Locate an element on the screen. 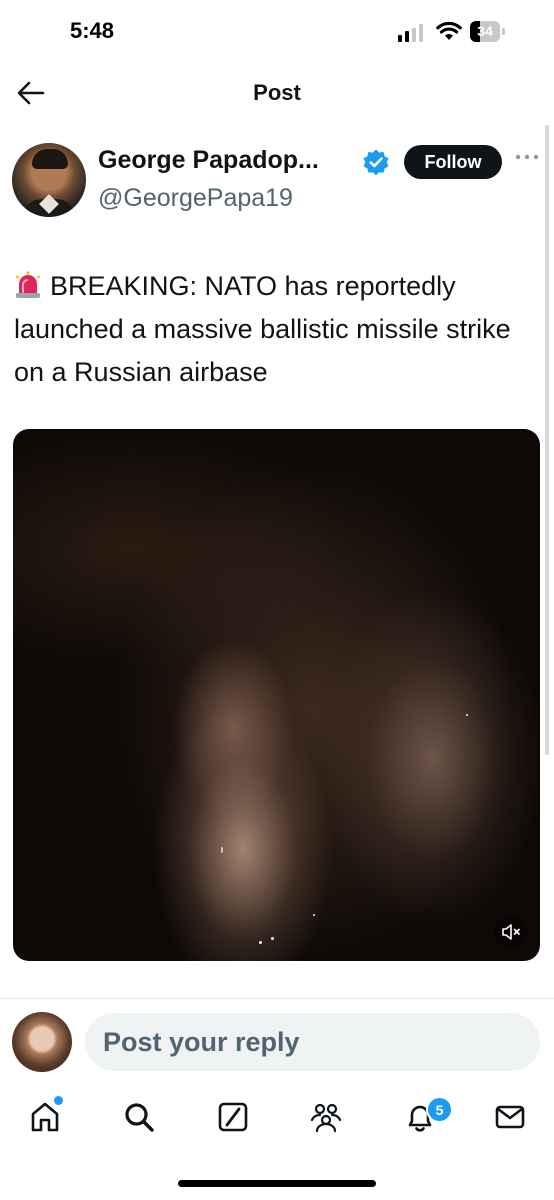  battery-level: 34 is located at coordinates (485, 31).